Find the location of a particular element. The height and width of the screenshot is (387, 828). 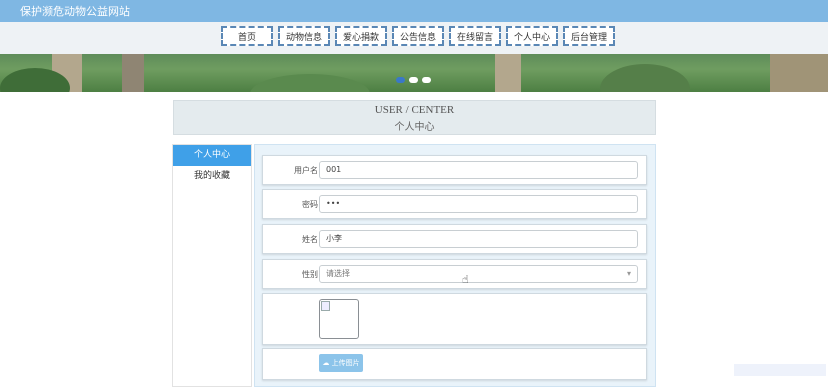

gender-select: 请选择 ▾ ☝ is located at coordinates (478, 275).